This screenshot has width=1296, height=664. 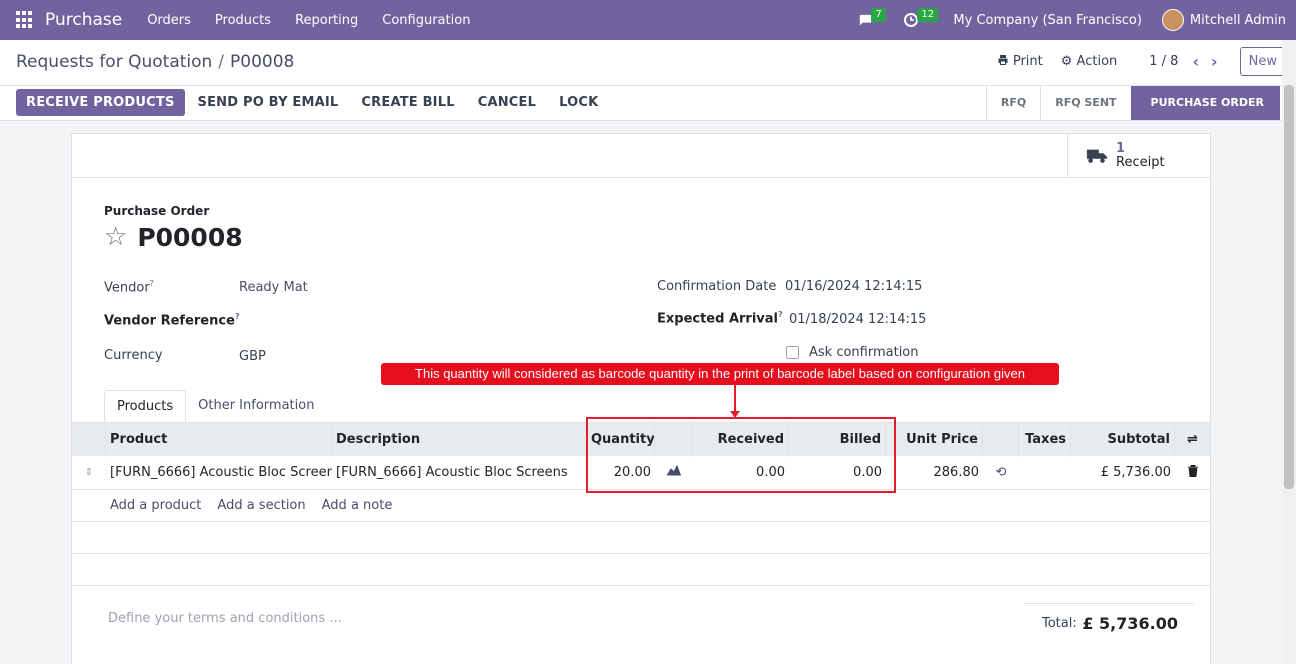 What do you see at coordinates (1262, 61) in the screenshot?
I see `new-button: New` at bounding box center [1262, 61].